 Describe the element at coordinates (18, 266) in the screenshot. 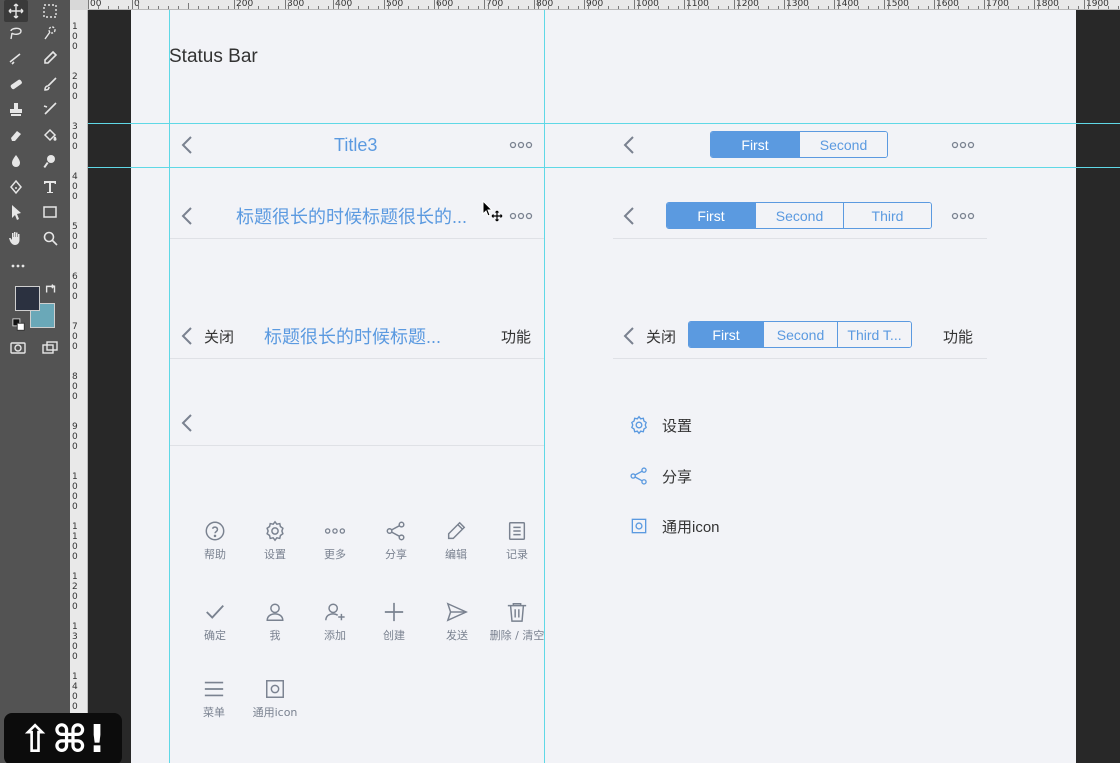

I see `more-tools-icon` at that location.